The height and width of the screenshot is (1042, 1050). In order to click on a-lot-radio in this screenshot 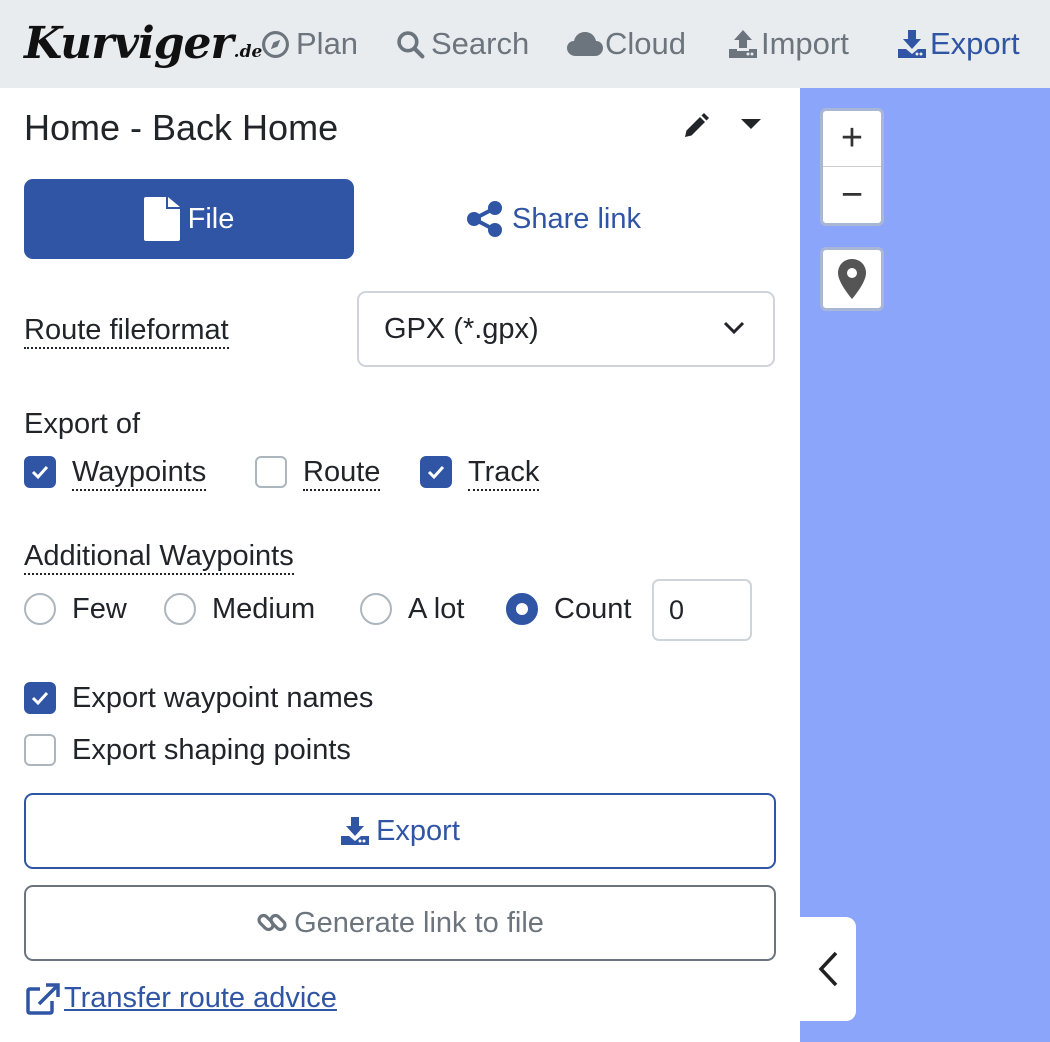, I will do `click(376, 609)`.